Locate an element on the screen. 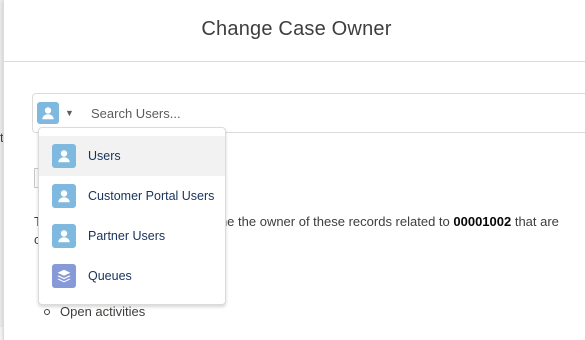  search-users-input is located at coordinates (331, 113).